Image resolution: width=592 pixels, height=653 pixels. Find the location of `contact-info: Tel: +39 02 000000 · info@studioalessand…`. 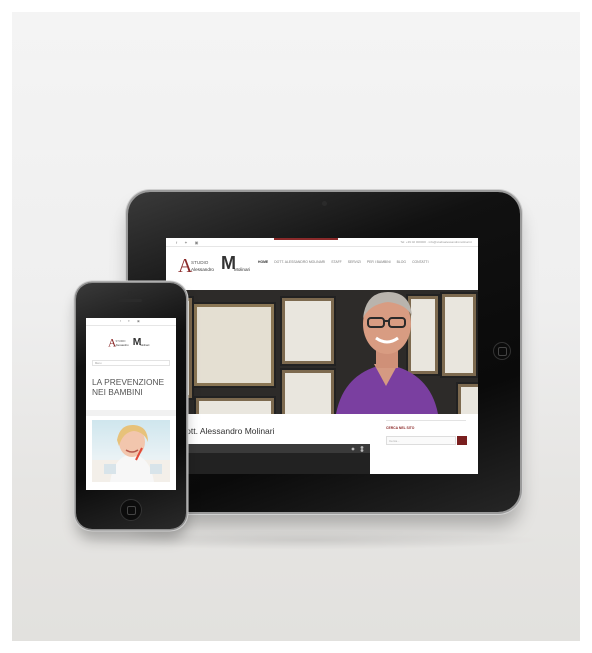

contact-info: Tel: +39 02 000000 · info@studioalessand… is located at coordinates (436, 242).